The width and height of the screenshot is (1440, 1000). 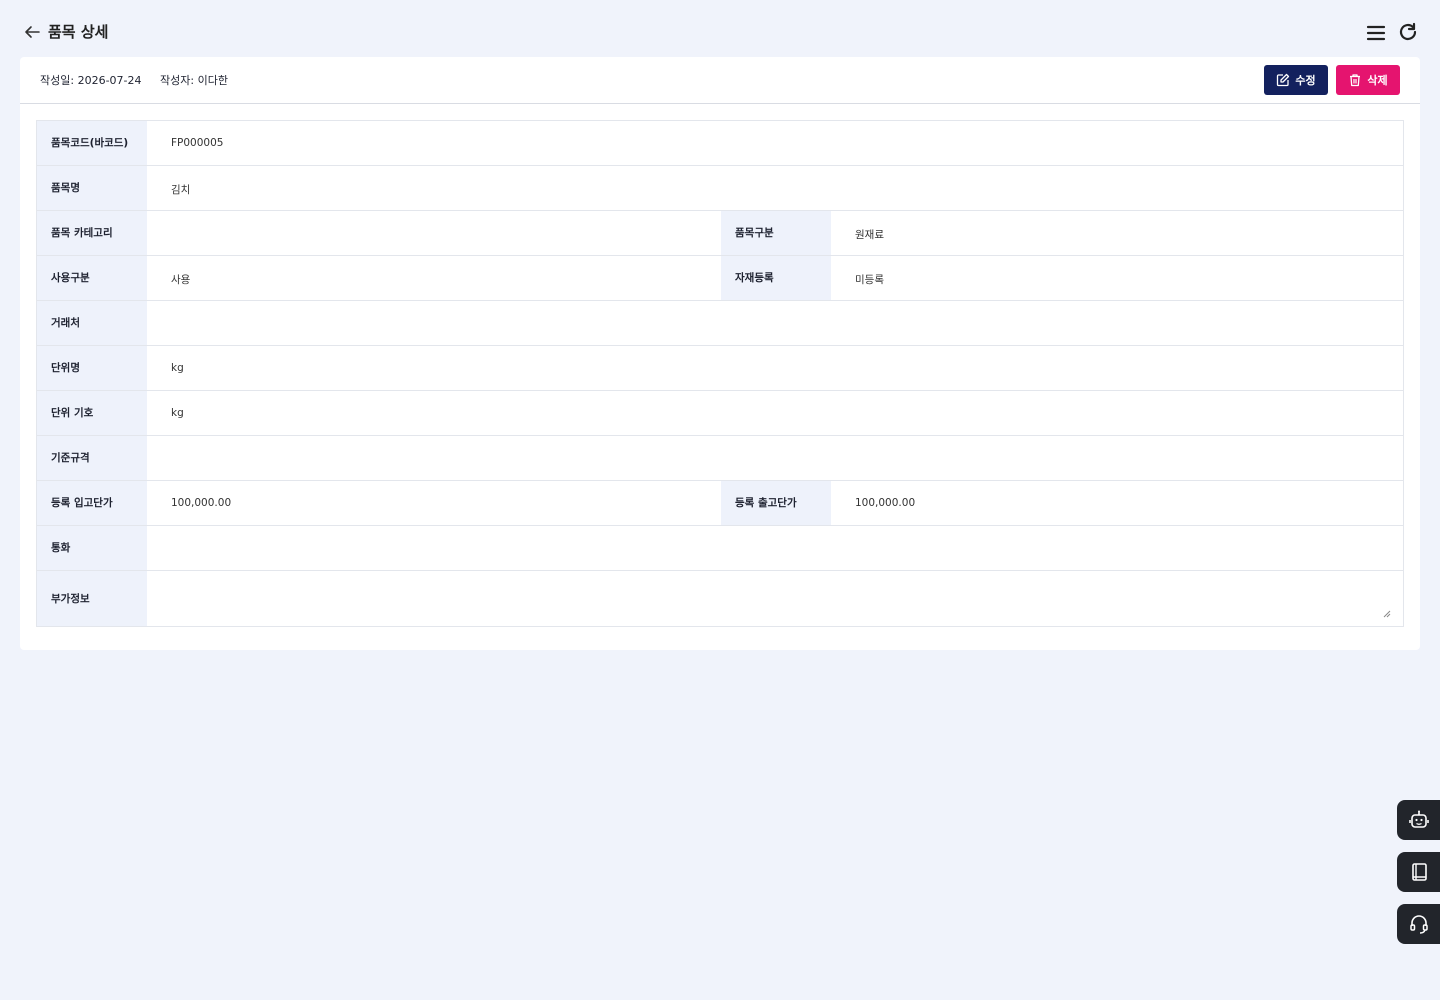 I want to click on back-arrow-icon, so click(x=32, y=32).